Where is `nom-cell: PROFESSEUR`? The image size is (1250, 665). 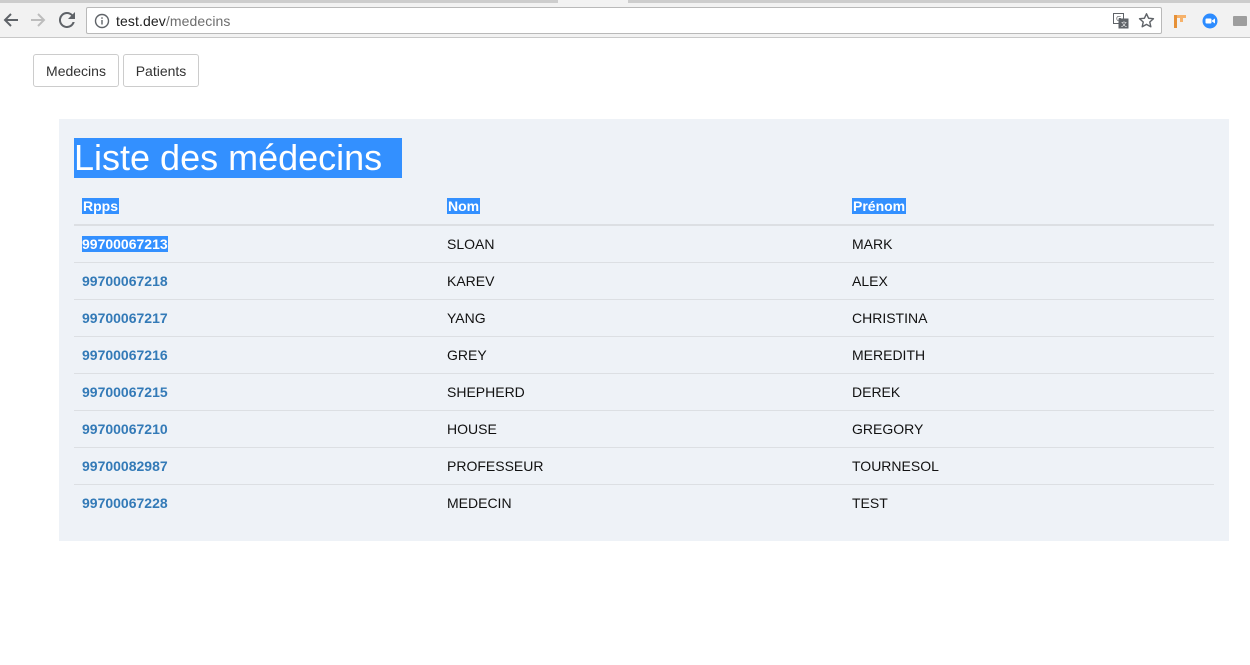
nom-cell: PROFESSEUR is located at coordinates (641, 466).